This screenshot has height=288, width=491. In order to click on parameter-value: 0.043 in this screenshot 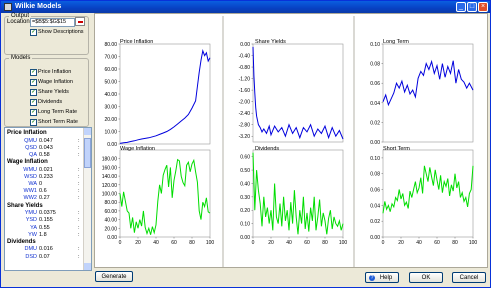, I will do `click(46, 148)`.